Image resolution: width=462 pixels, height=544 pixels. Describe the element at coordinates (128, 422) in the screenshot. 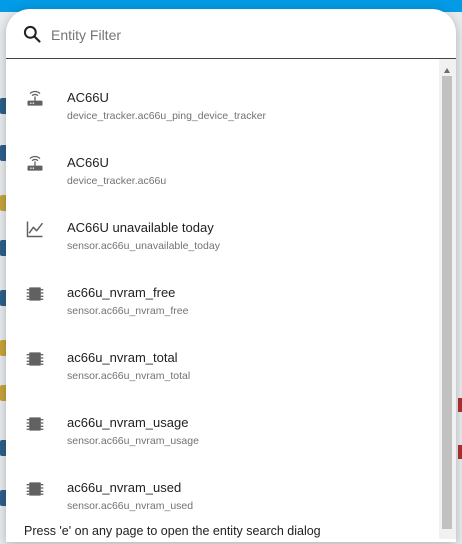

I see `entity-name: ac66u_nvram_usage` at that location.